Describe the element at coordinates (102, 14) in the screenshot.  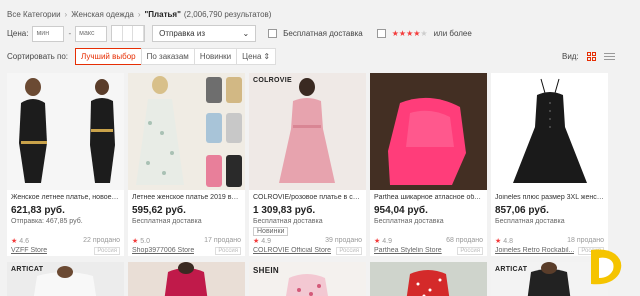
I see `breadcrumb-womens-clothing: Женская одежда` at that location.